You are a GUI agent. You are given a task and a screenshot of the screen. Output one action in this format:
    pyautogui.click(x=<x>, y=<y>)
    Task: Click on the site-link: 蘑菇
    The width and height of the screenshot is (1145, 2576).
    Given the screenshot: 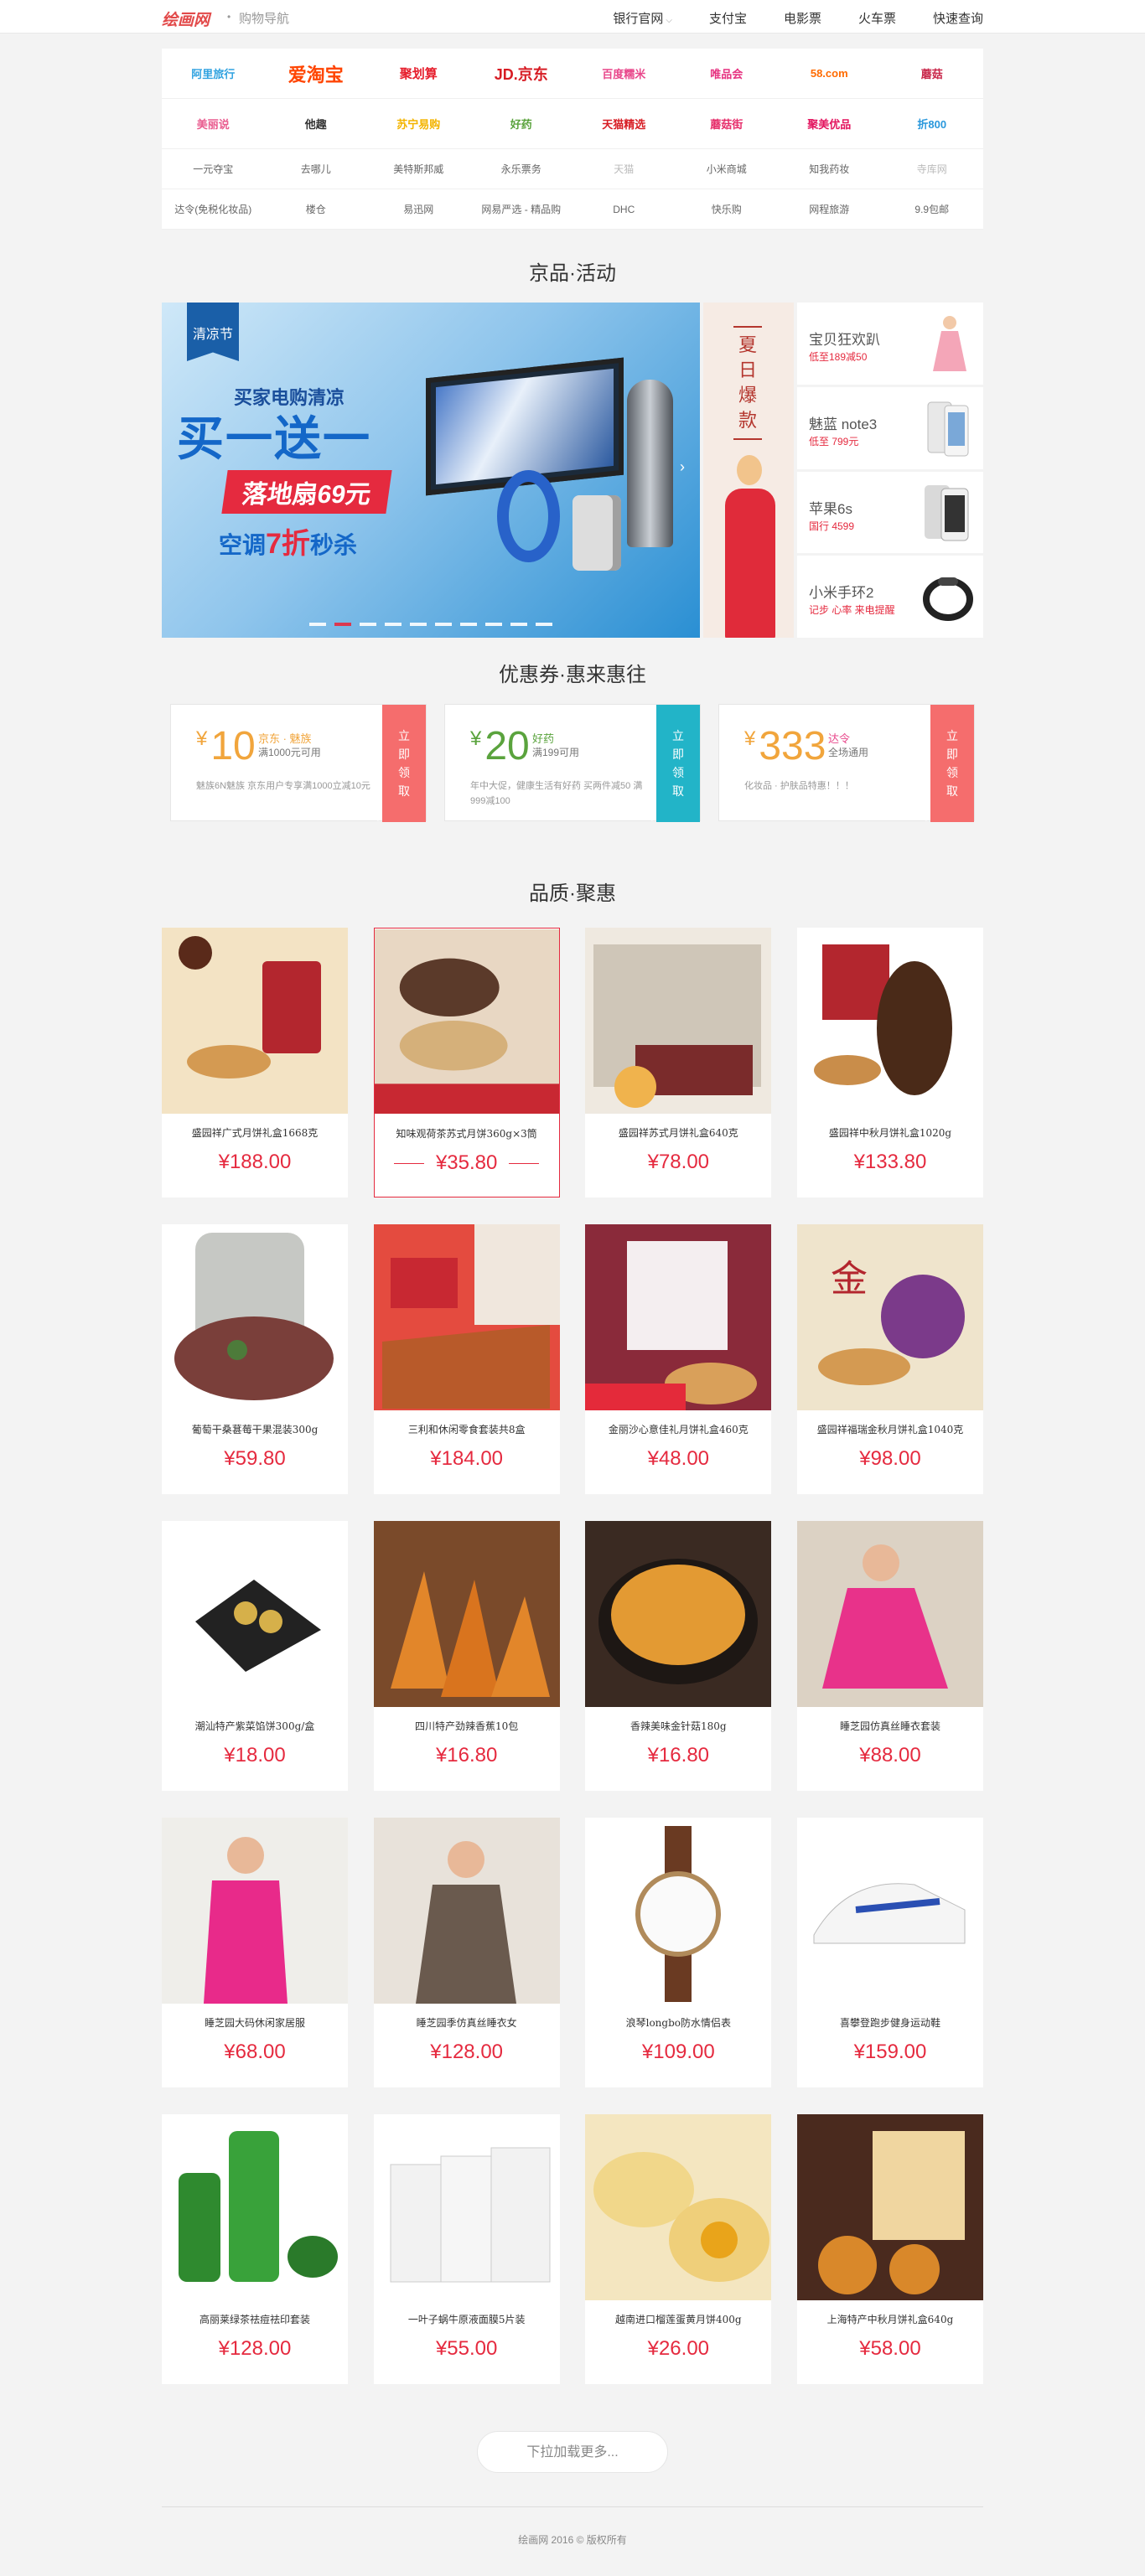 What is the action you would take?
    pyautogui.click(x=933, y=73)
    